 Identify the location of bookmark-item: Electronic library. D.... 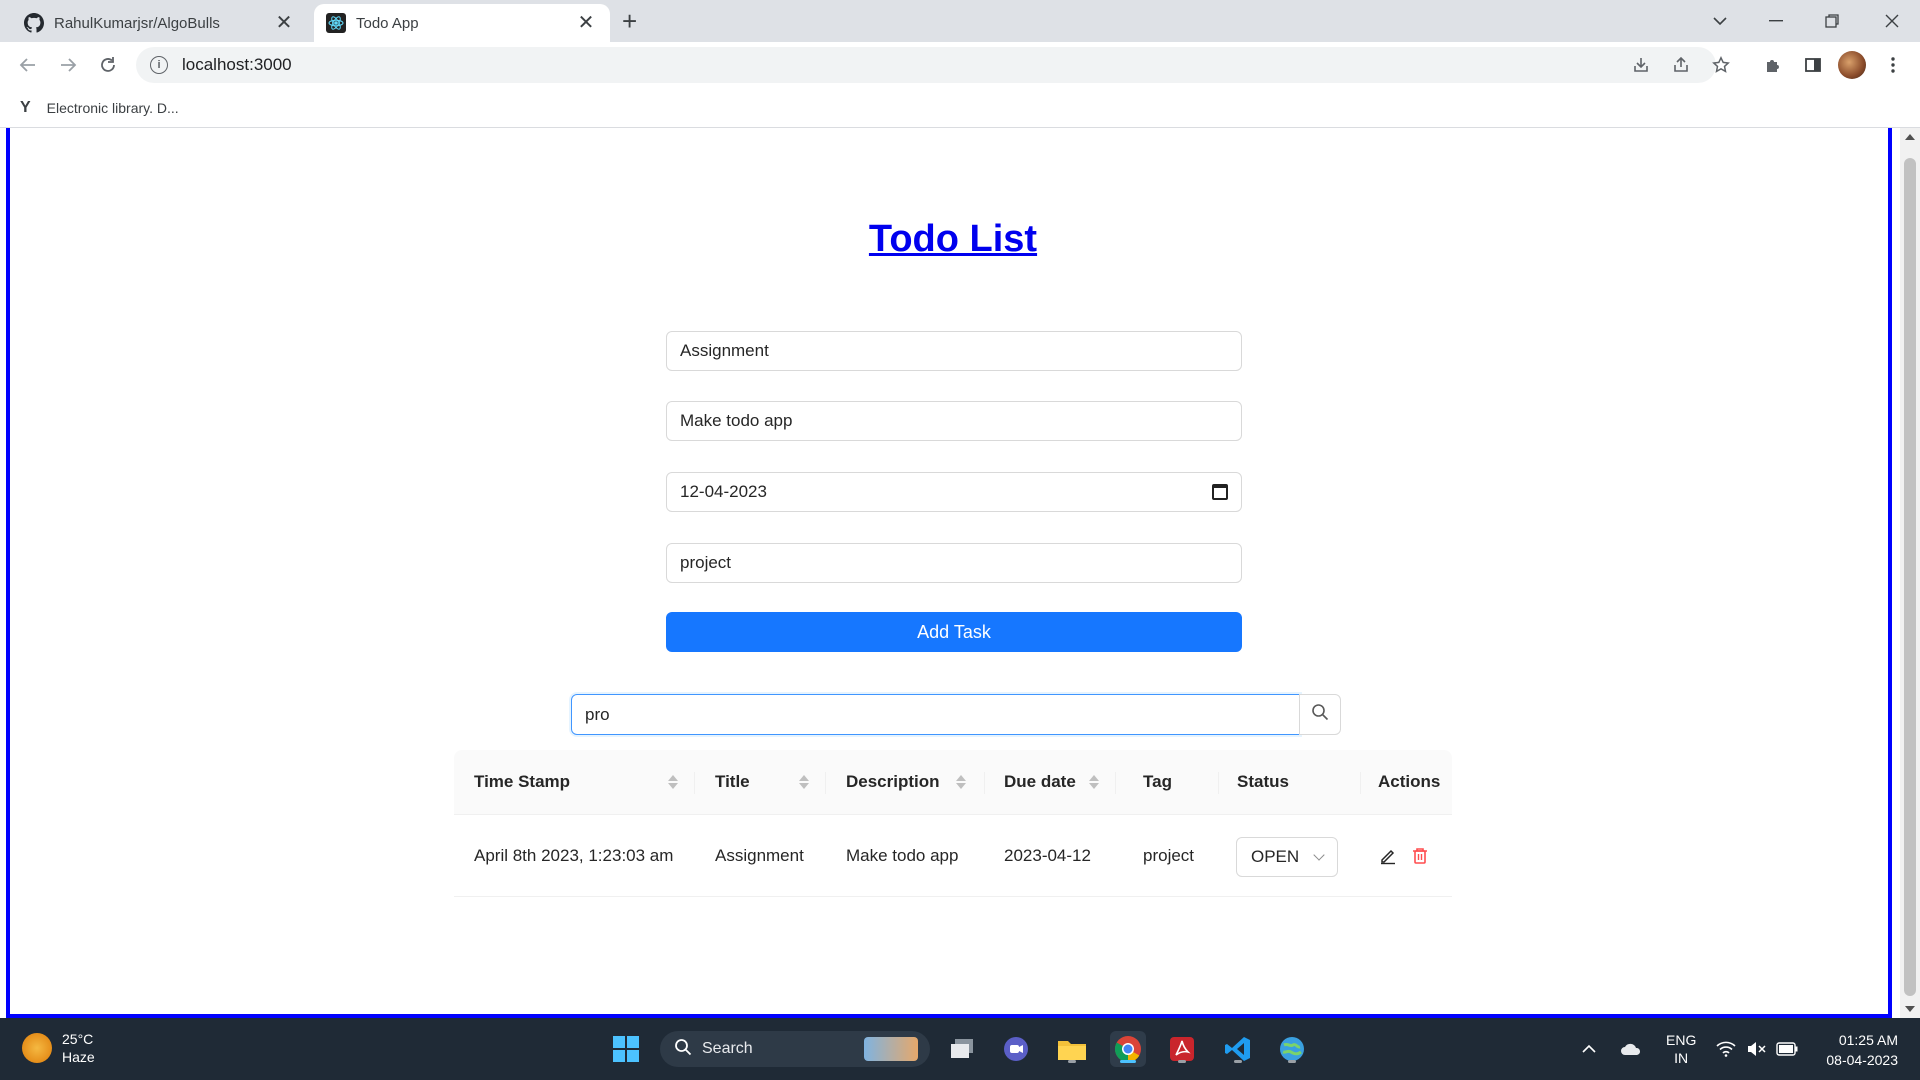
(113, 108).